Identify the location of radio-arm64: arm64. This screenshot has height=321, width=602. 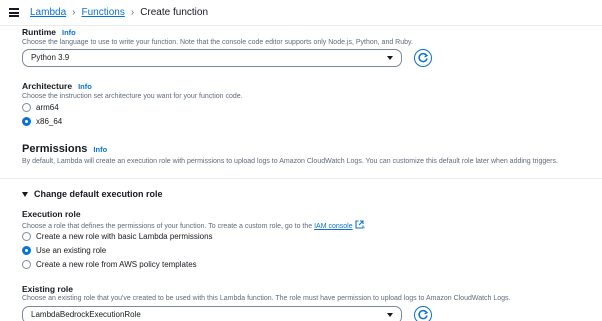
(40, 107).